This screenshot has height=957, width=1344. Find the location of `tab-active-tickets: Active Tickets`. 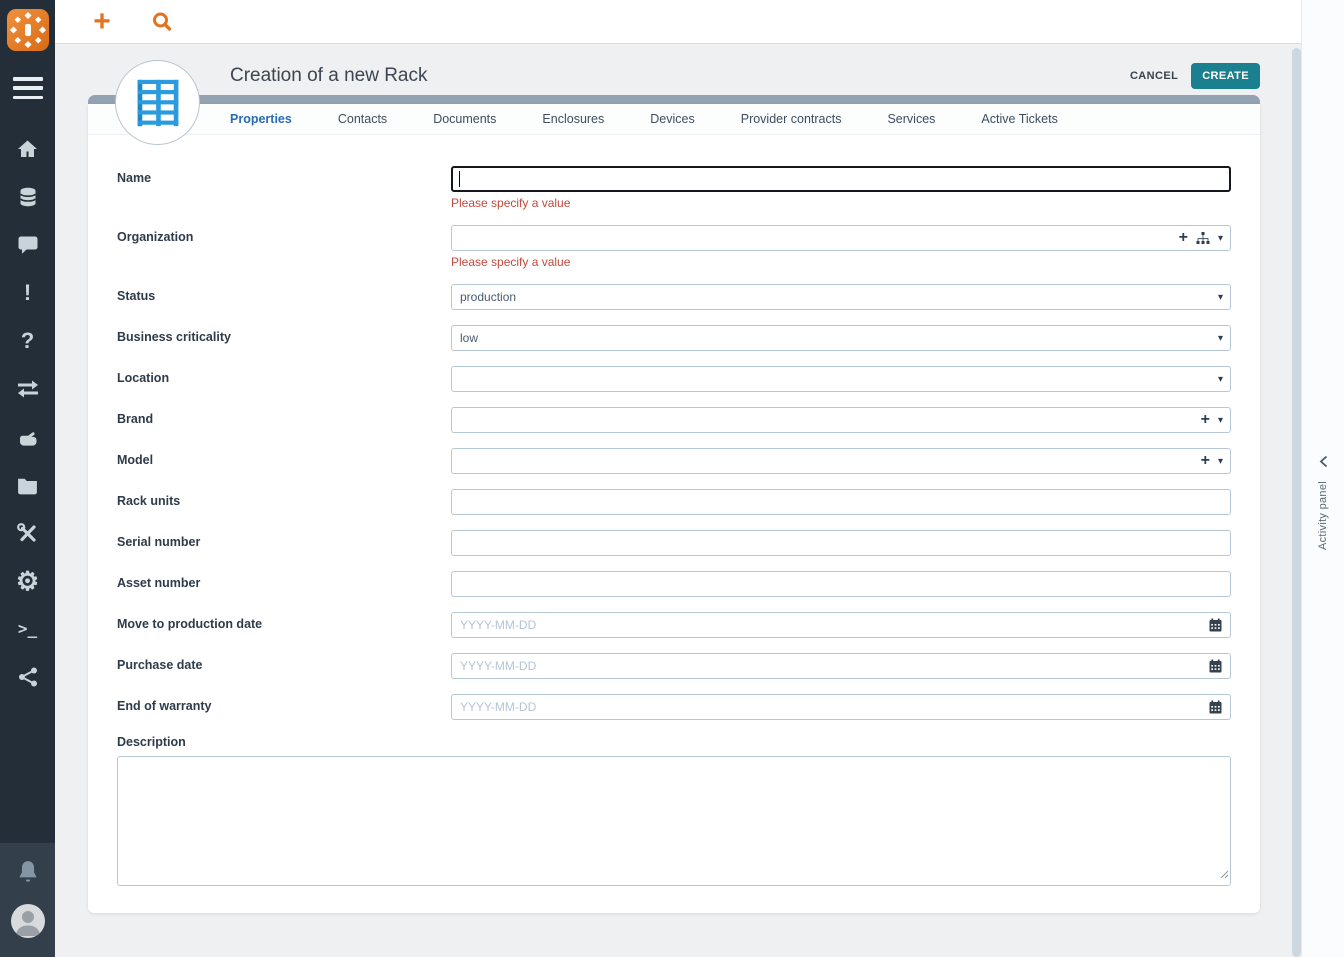

tab-active-tickets: Active Tickets is located at coordinates (1019, 119).